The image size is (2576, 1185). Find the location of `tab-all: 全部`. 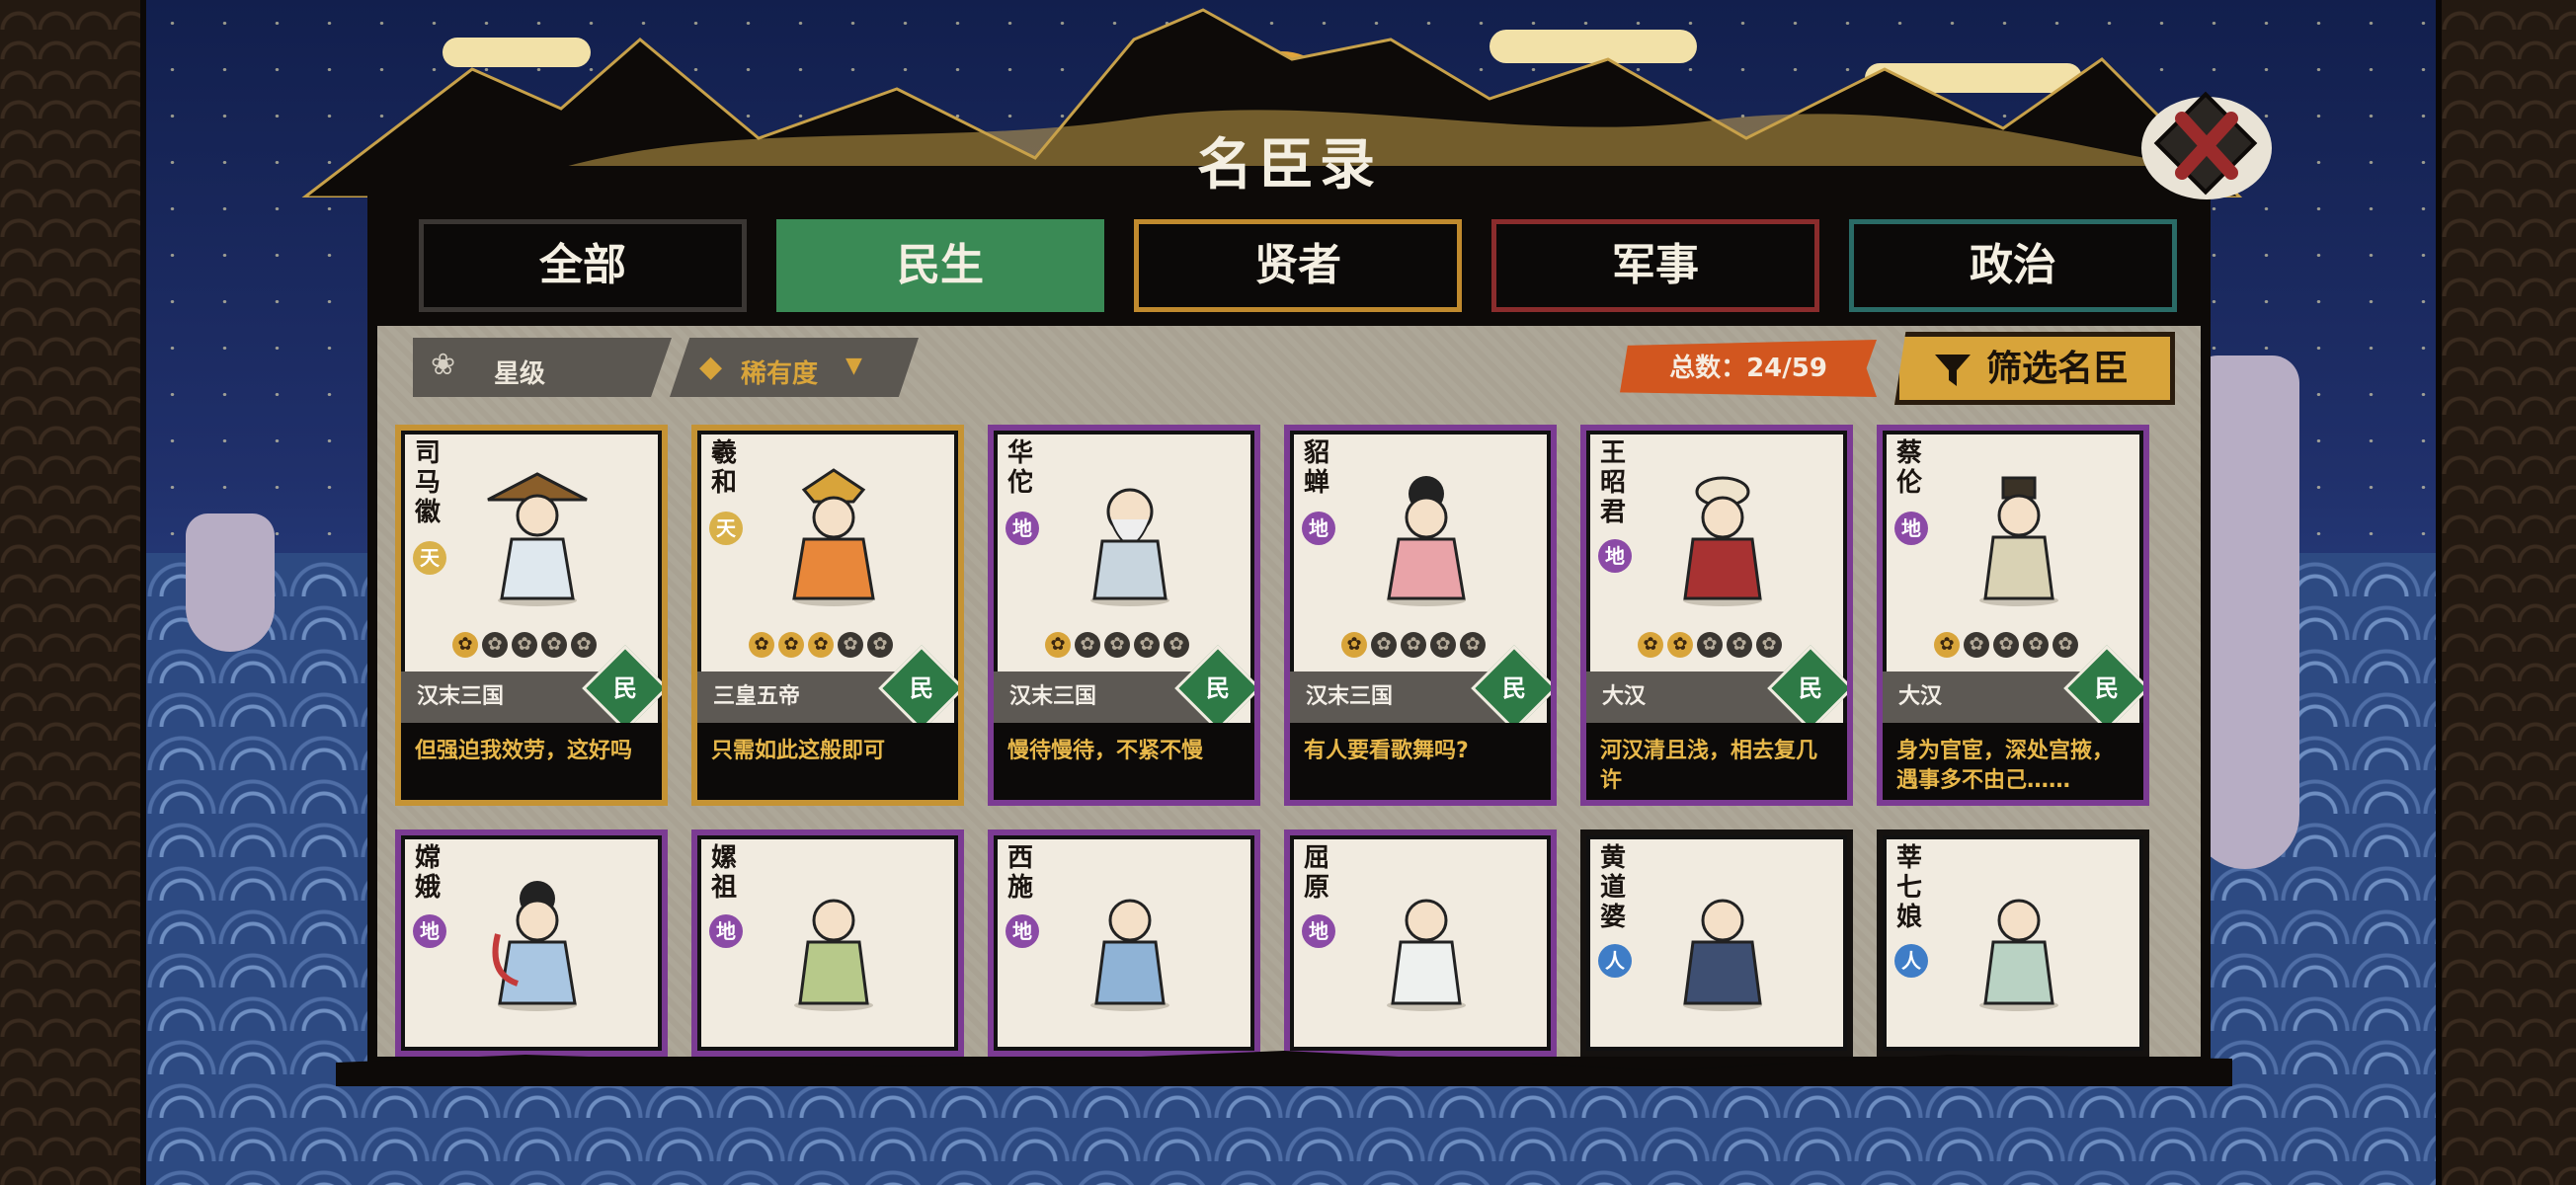

tab-all: 全部 is located at coordinates (583, 266).